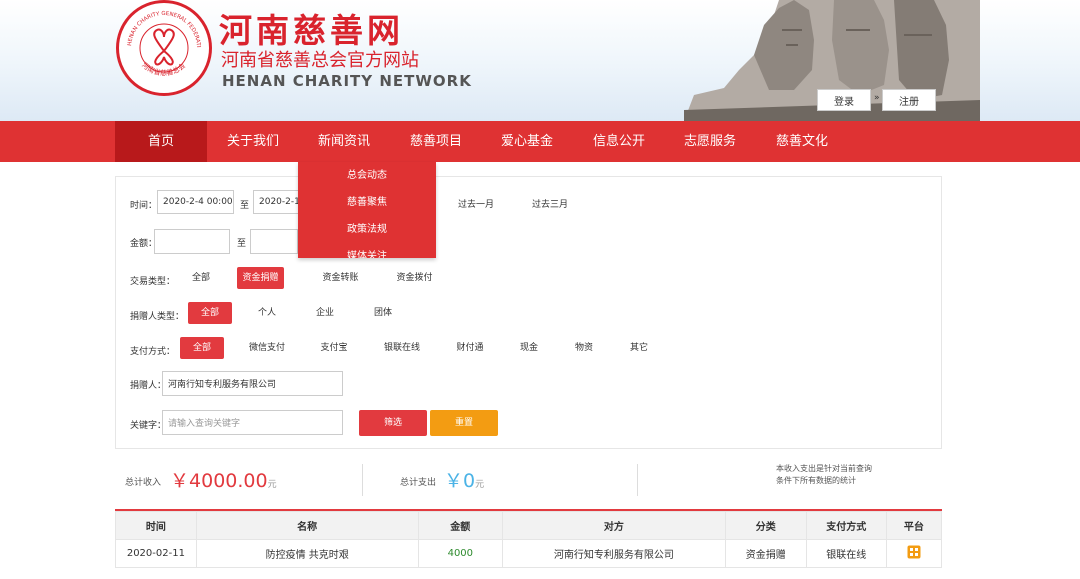 This screenshot has height=579, width=1080. Describe the element at coordinates (272, 485) in the screenshot. I see `income-unit: 元` at that location.